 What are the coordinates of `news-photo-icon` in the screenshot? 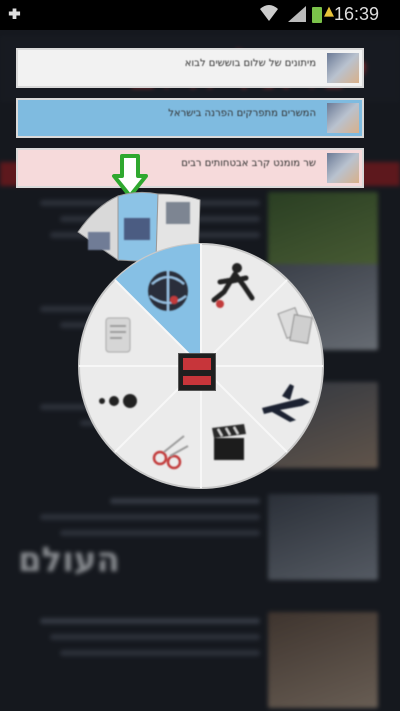 It's located at (99, 241).